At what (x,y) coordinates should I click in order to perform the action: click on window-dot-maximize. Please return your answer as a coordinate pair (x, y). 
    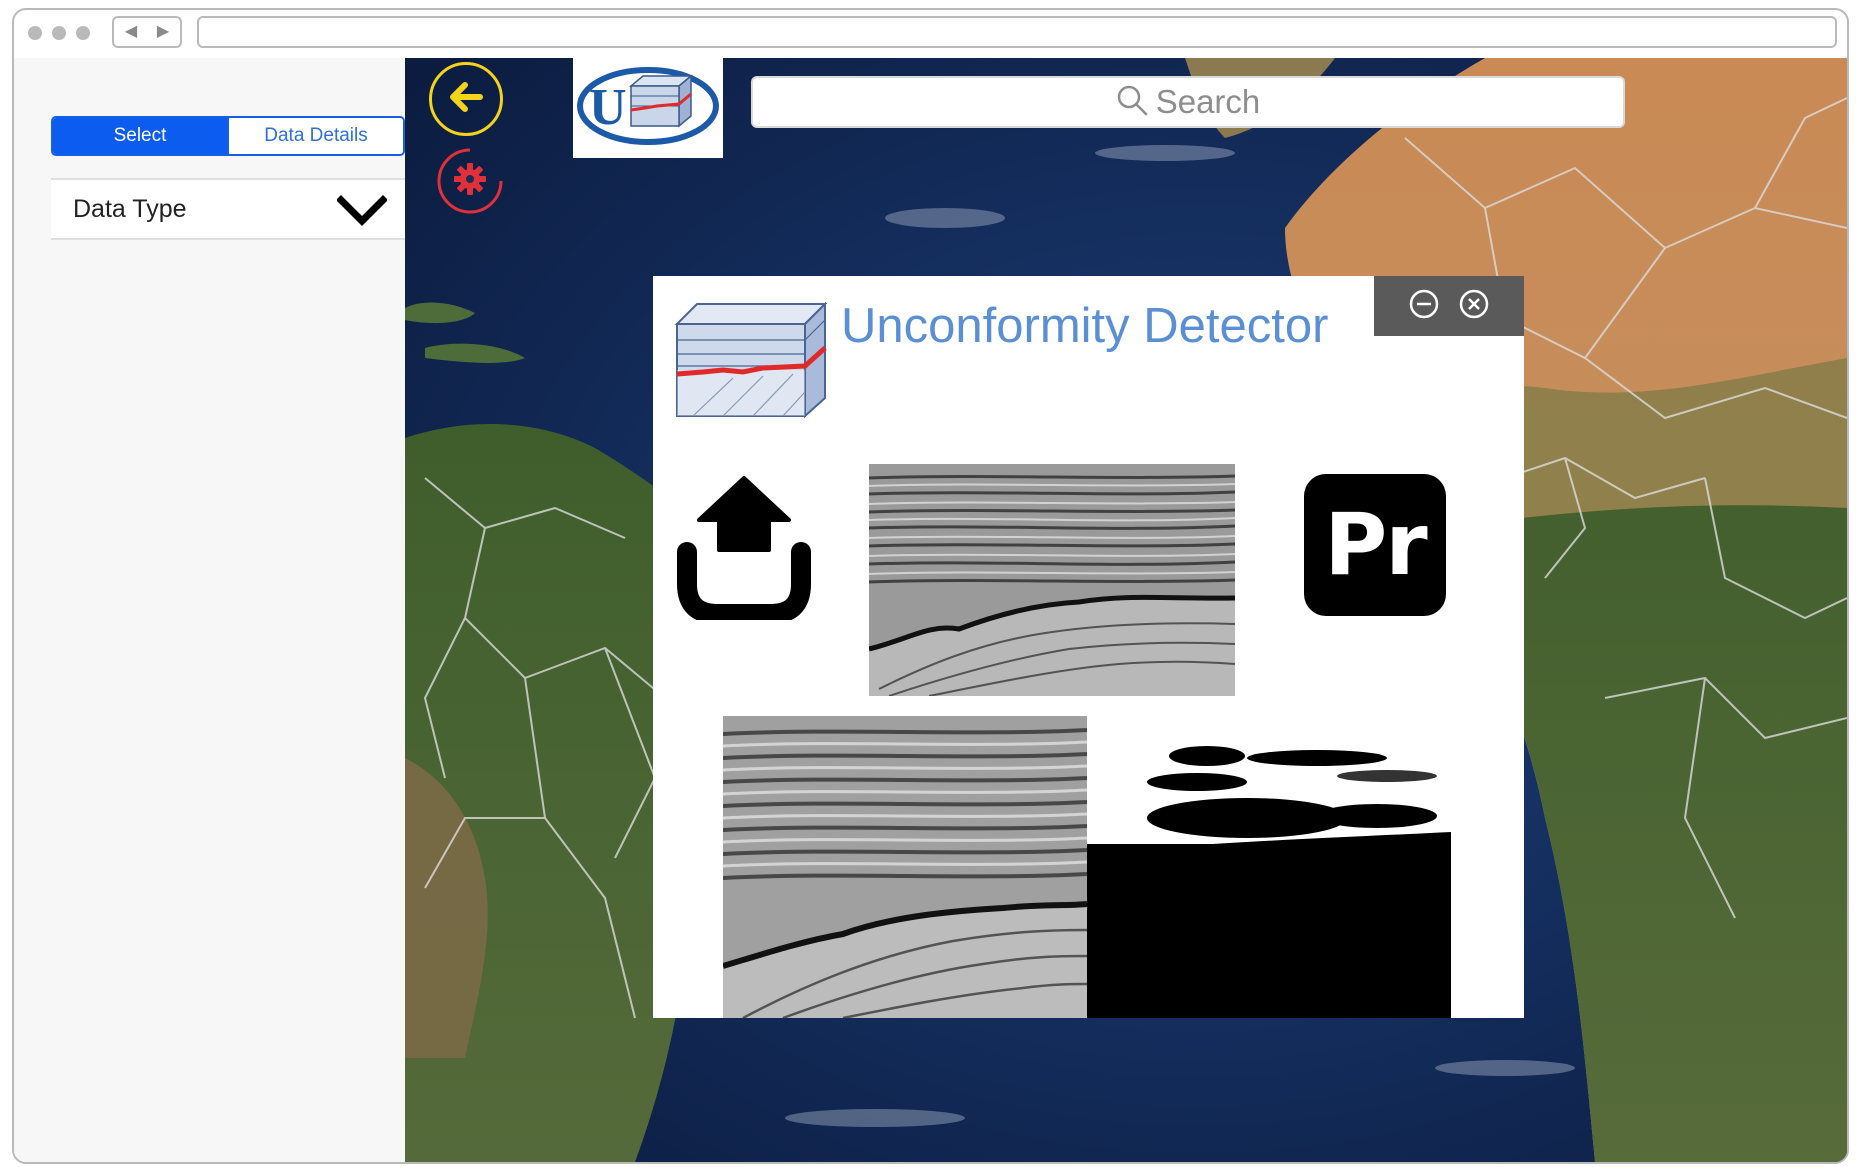
    Looking at the image, I should click on (83, 33).